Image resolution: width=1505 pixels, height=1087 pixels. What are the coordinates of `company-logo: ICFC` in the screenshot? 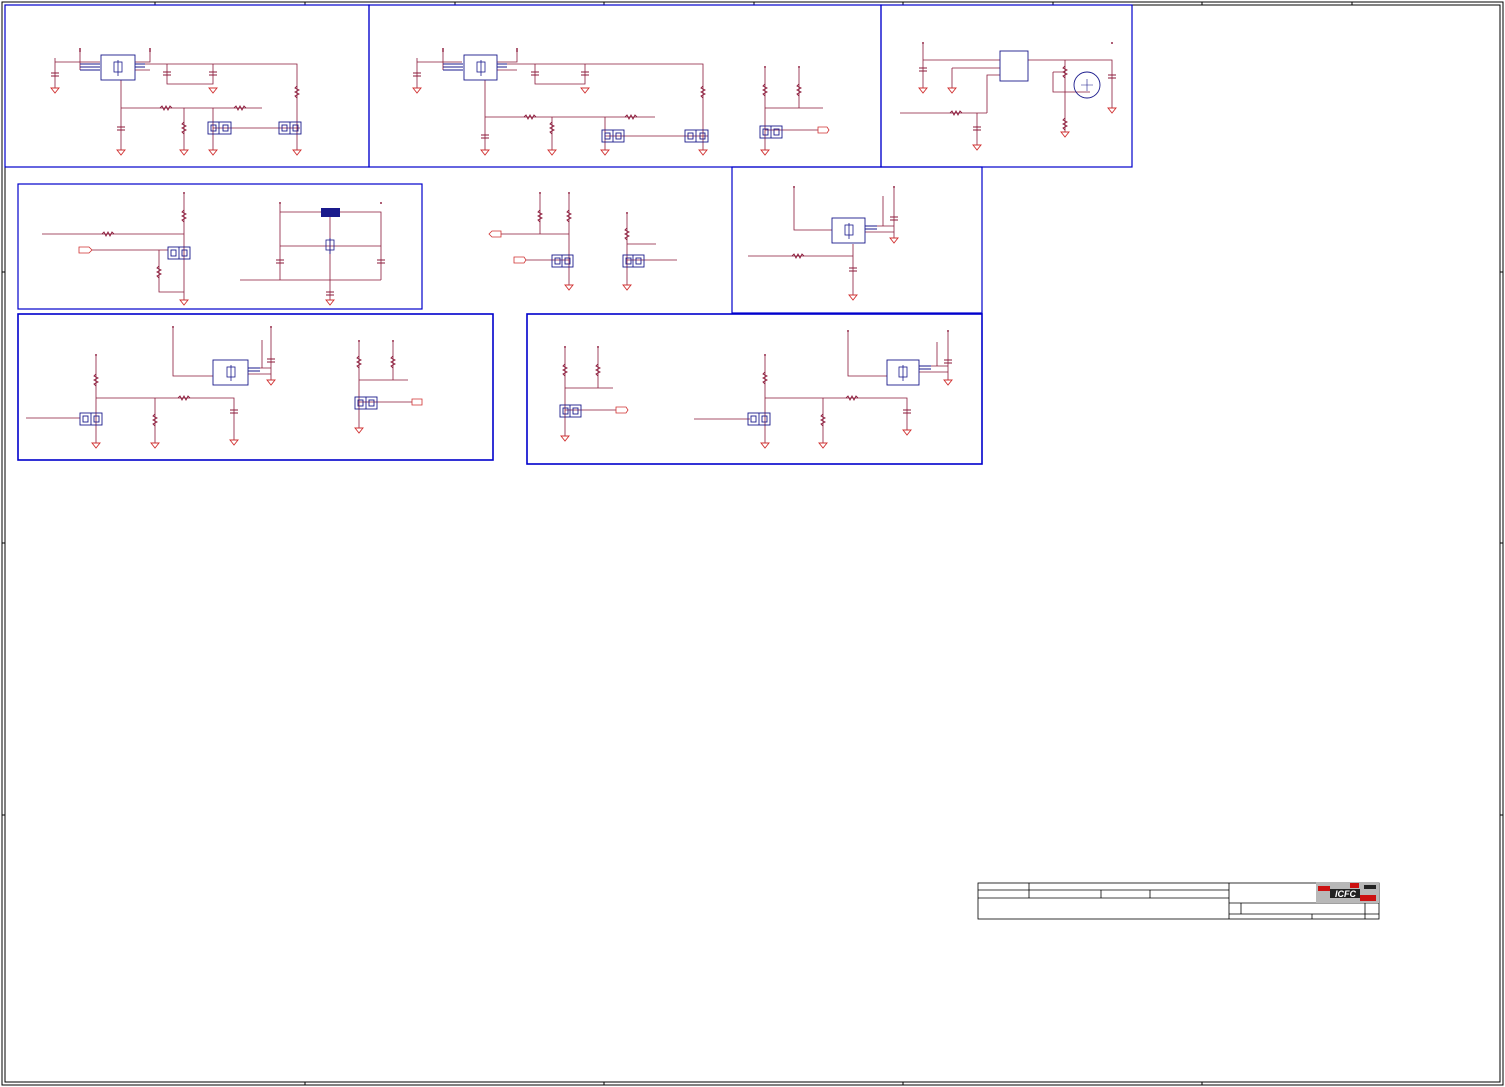 It's located at (1347, 892).